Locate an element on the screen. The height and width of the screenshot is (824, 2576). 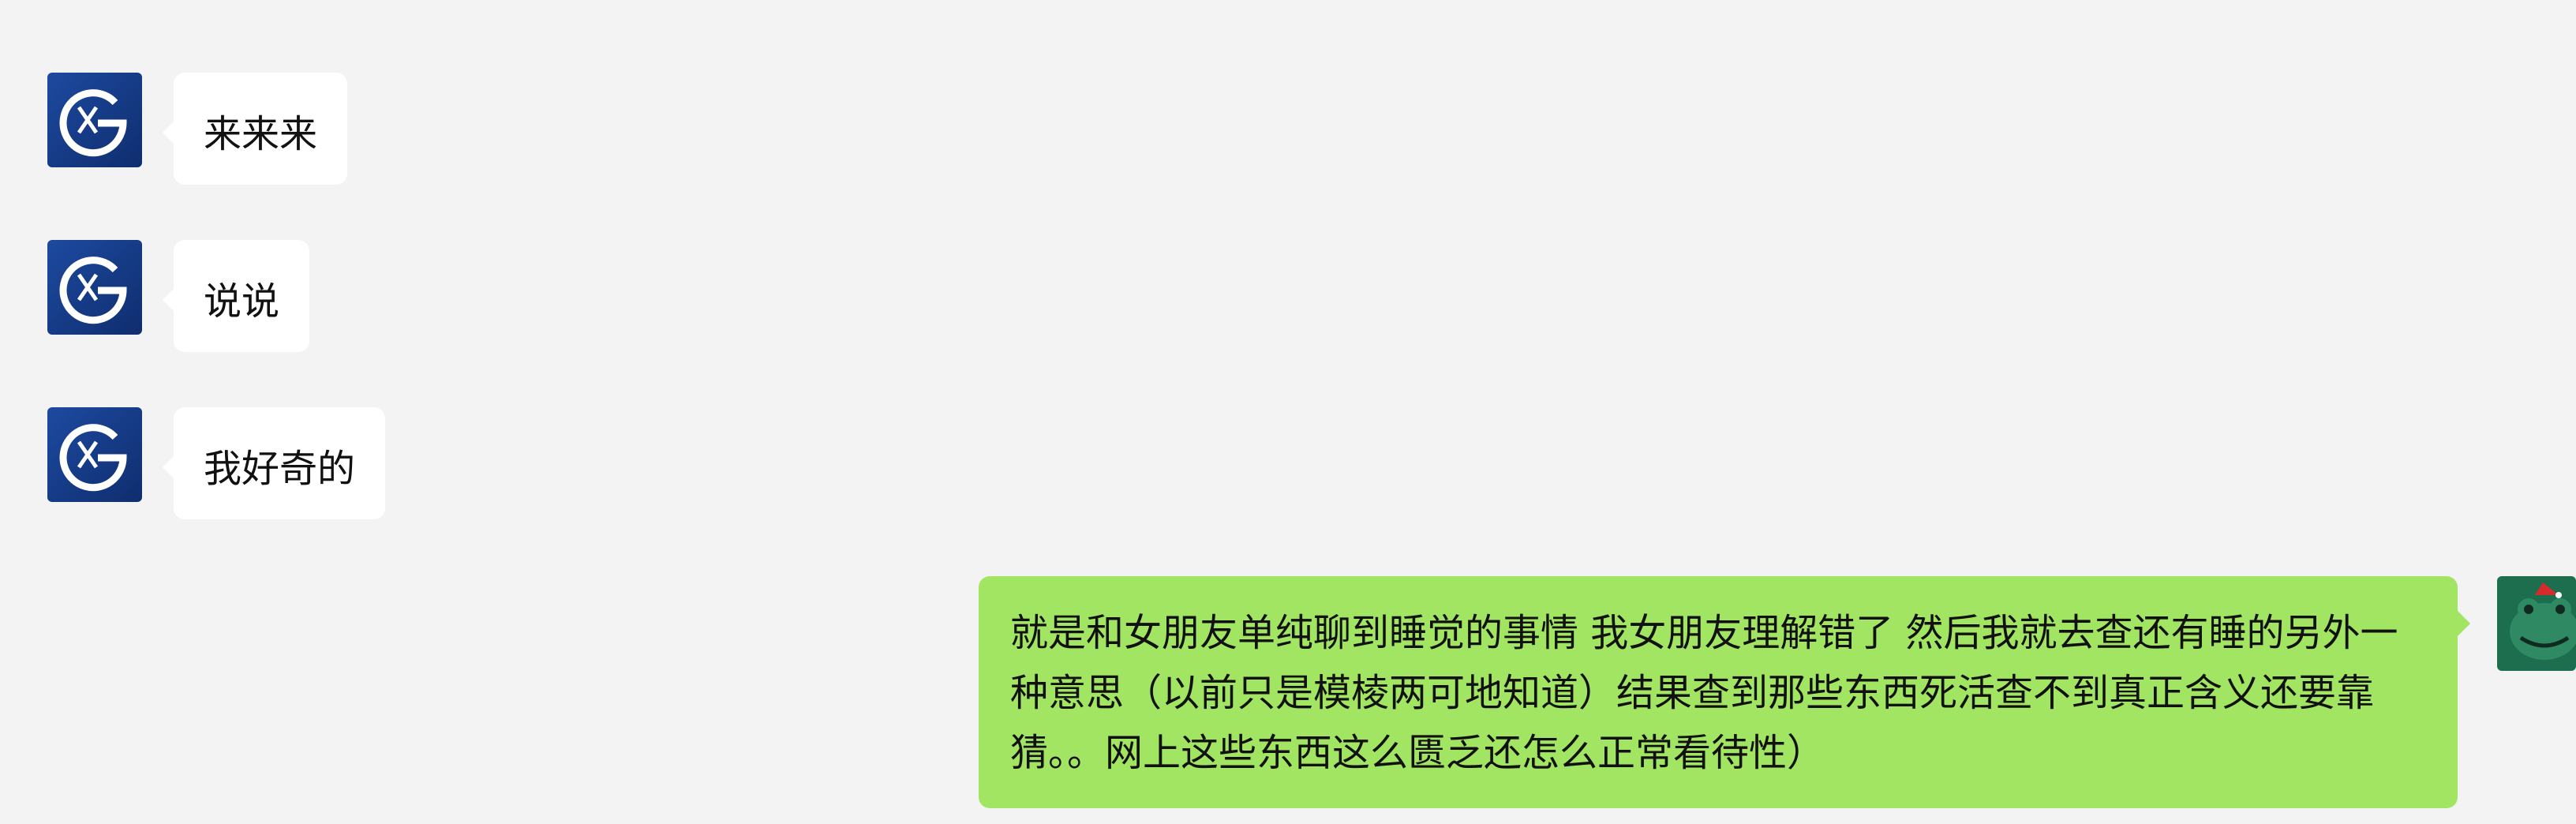
incoming-message-bubble: 我好奇的 is located at coordinates (274, 463).